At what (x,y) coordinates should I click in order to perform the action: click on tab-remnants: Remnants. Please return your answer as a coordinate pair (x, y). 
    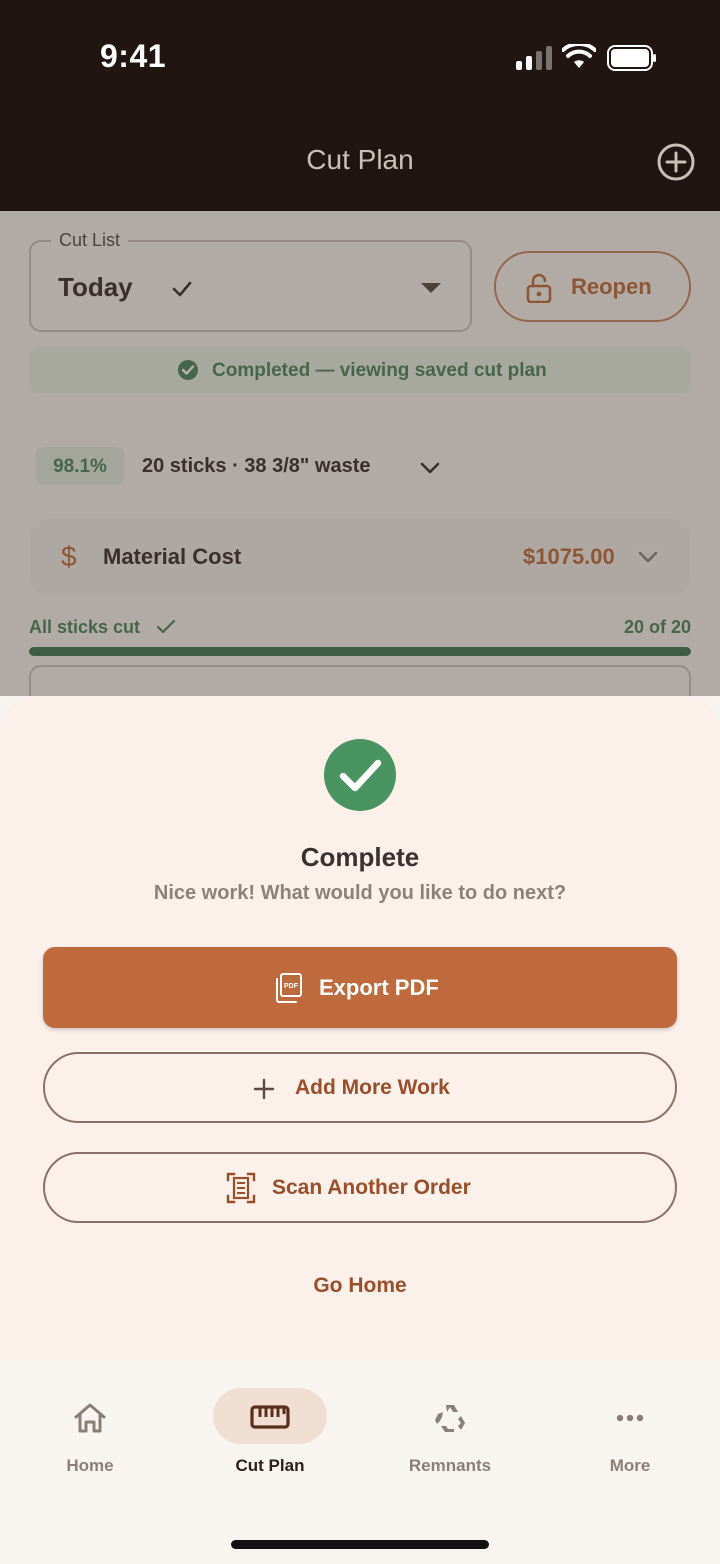
    Looking at the image, I should click on (450, 1425).